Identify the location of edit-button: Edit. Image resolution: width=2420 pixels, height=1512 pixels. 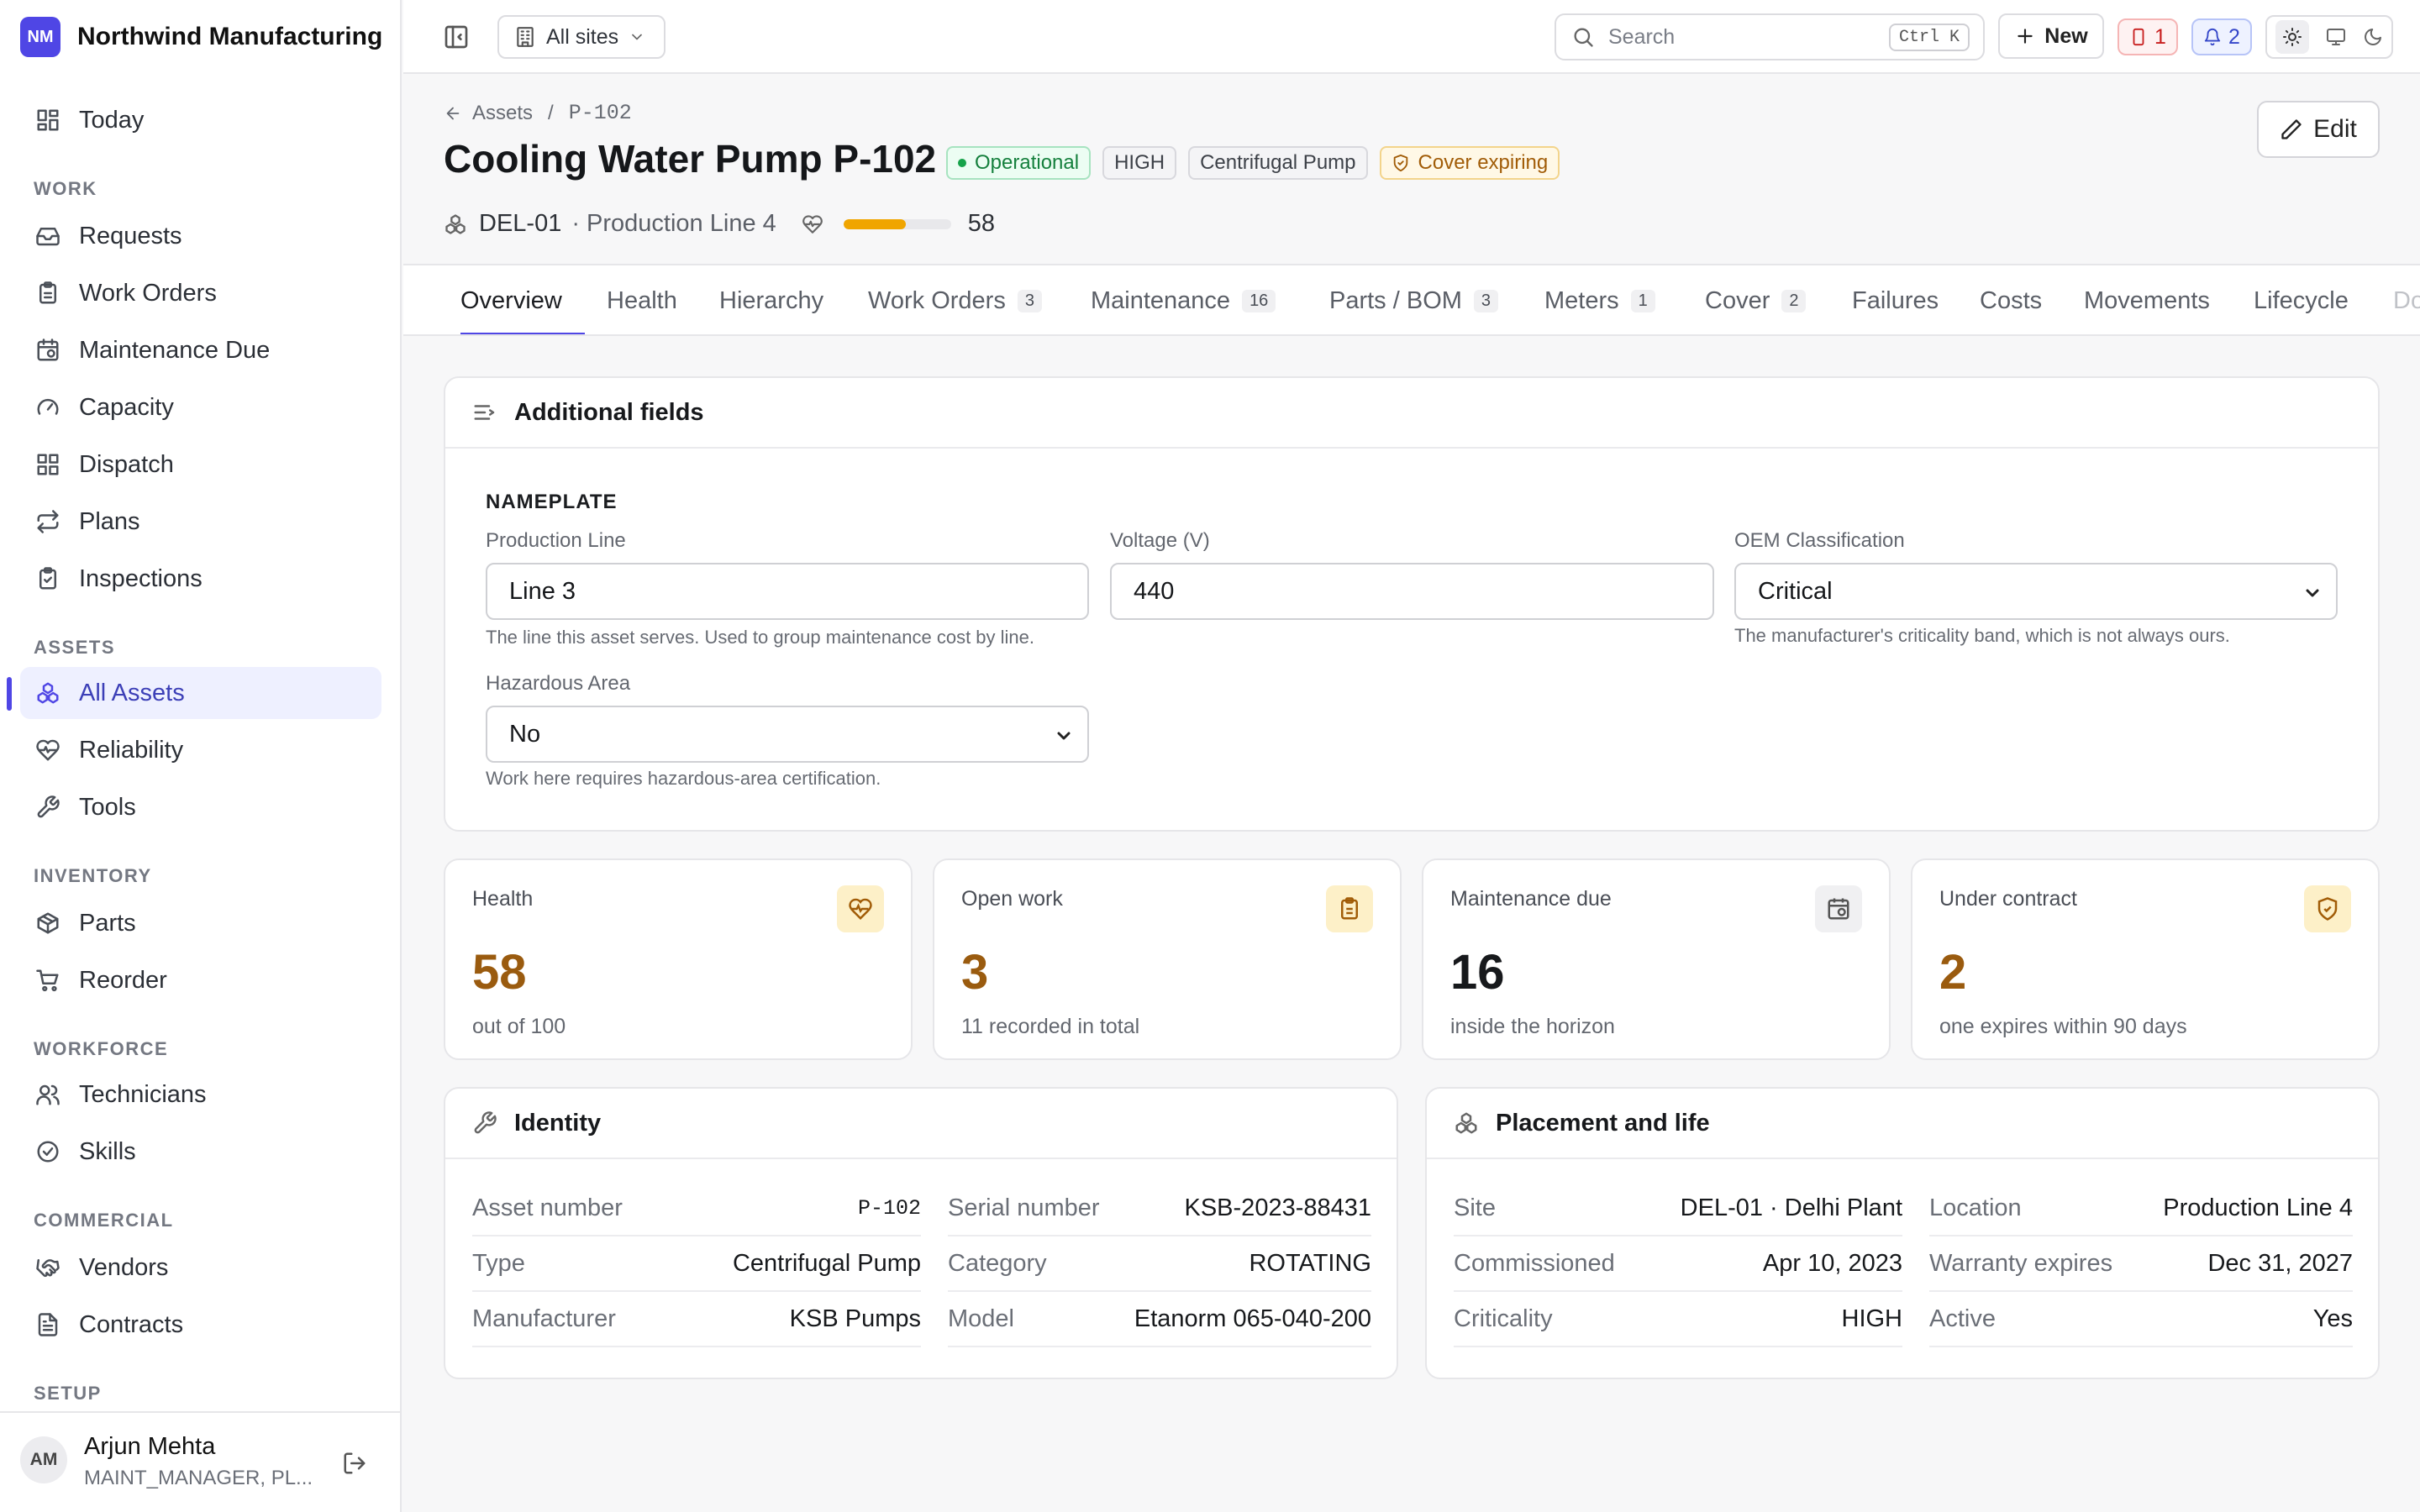
(2318, 129).